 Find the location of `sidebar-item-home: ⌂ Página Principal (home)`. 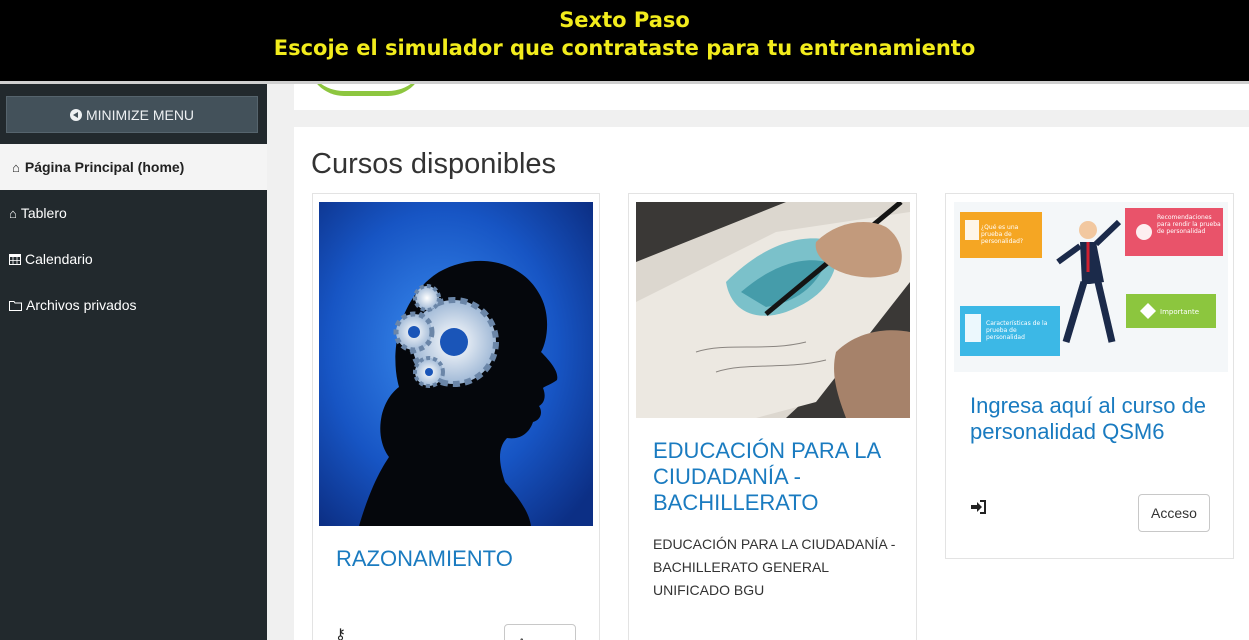

sidebar-item-home: ⌂ Página Principal (home) is located at coordinates (133, 167).